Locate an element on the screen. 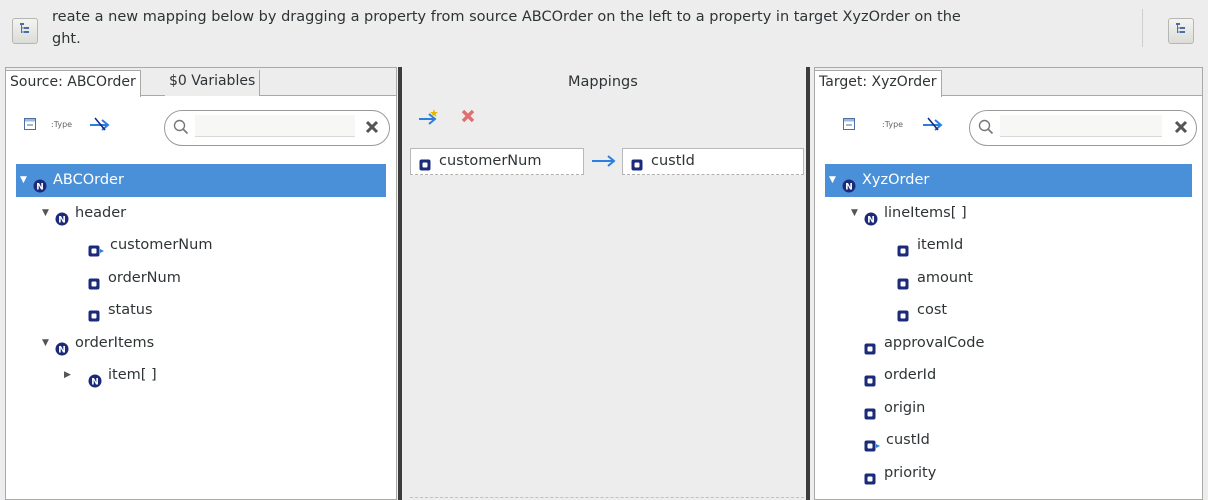 The width and height of the screenshot is (1208, 500). target-search is located at coordinates (1083, 128).